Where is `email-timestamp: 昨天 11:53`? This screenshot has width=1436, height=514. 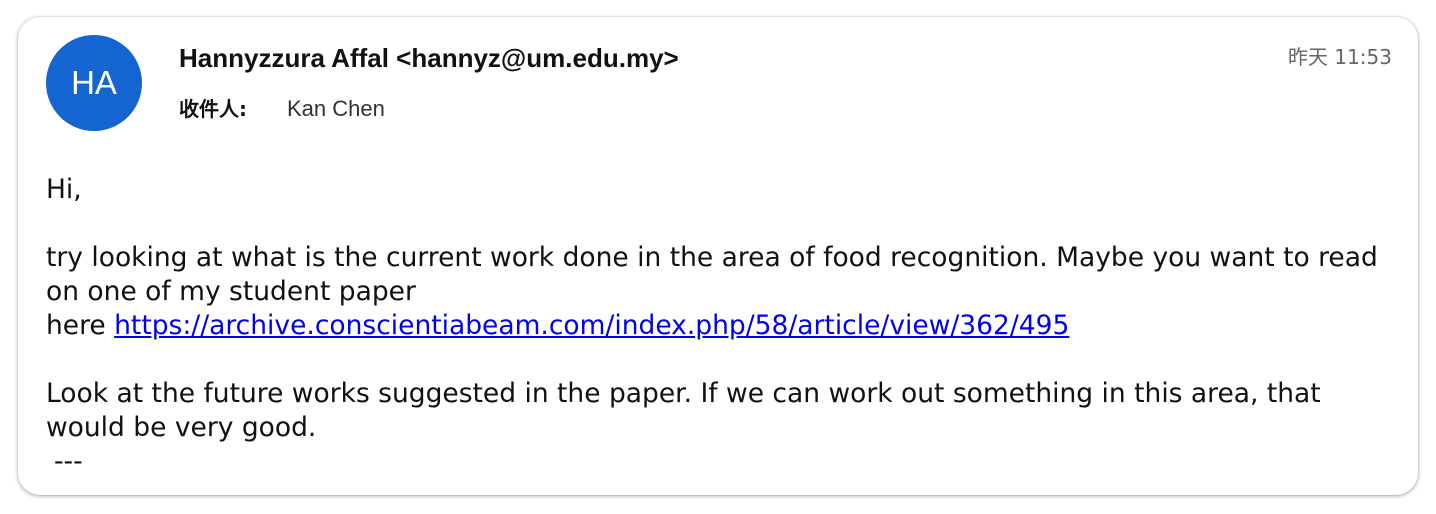
email-timestamp: 昨天 11:53 is located at coordinates (1340, 57).